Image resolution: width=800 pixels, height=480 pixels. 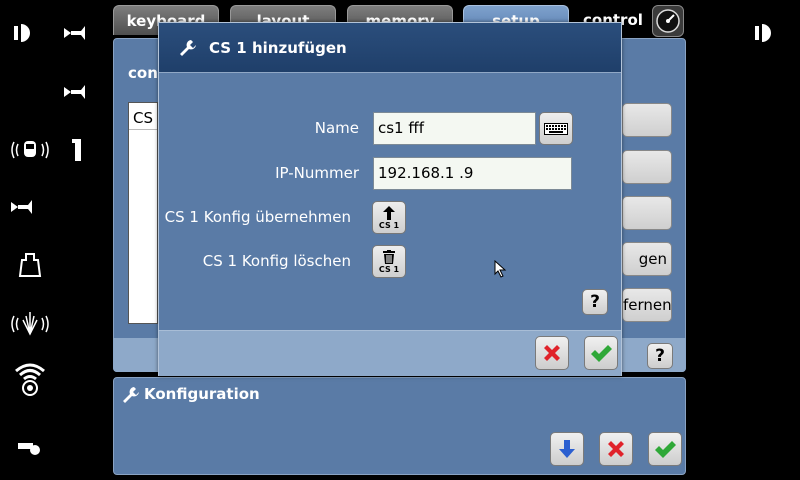 I want to click on dialog-ok-button, so click(x=601, y=353).